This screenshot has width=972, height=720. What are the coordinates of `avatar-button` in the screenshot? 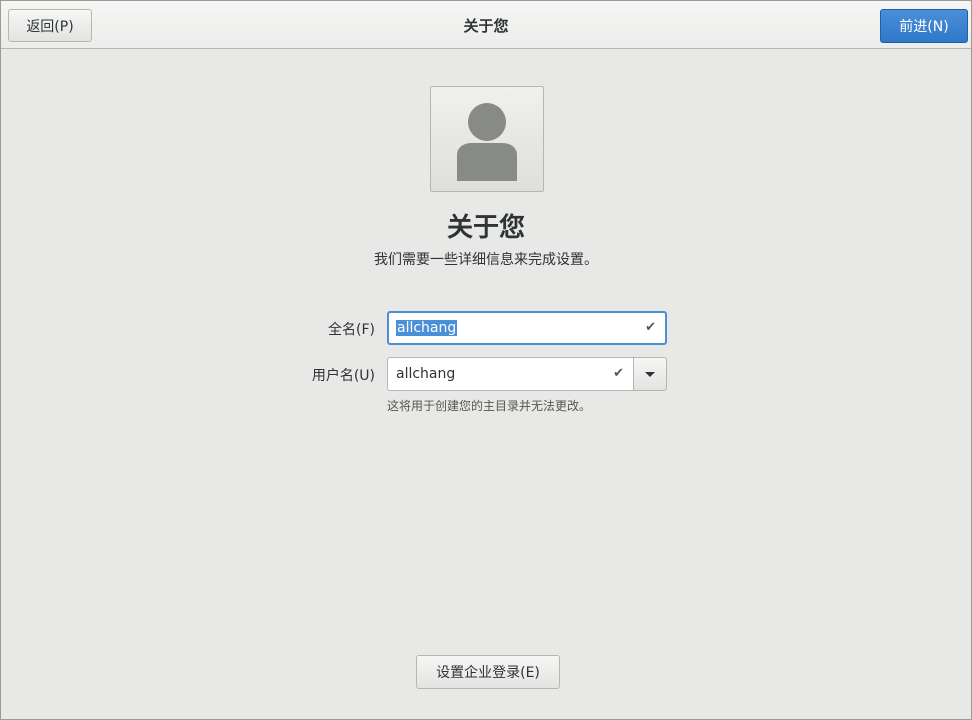 It's located at (487, 139).